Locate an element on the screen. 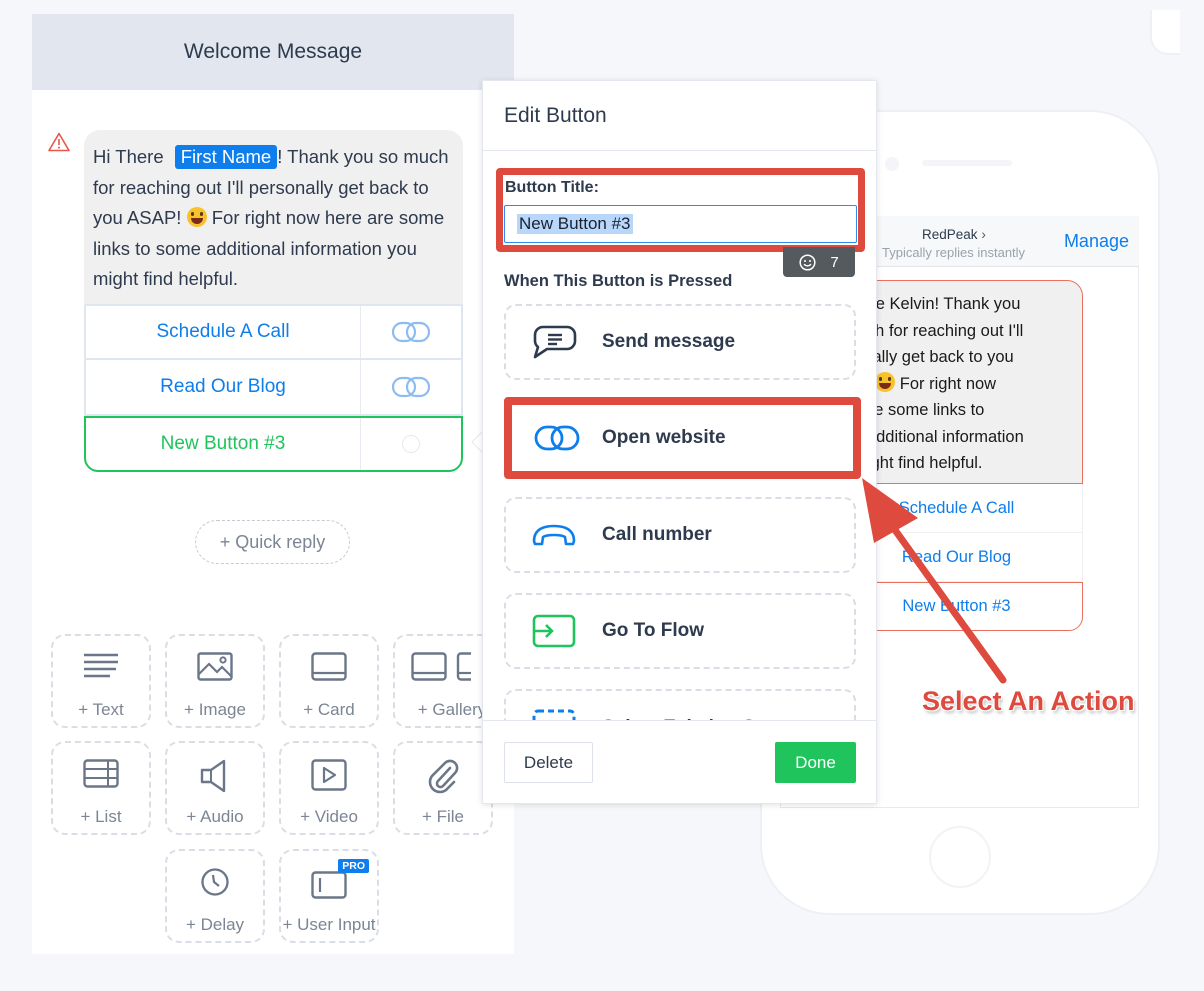 The image size is (1204, 991). message-button-schedule-a-call: Schedule A Call is located at coordinates (273, 332).